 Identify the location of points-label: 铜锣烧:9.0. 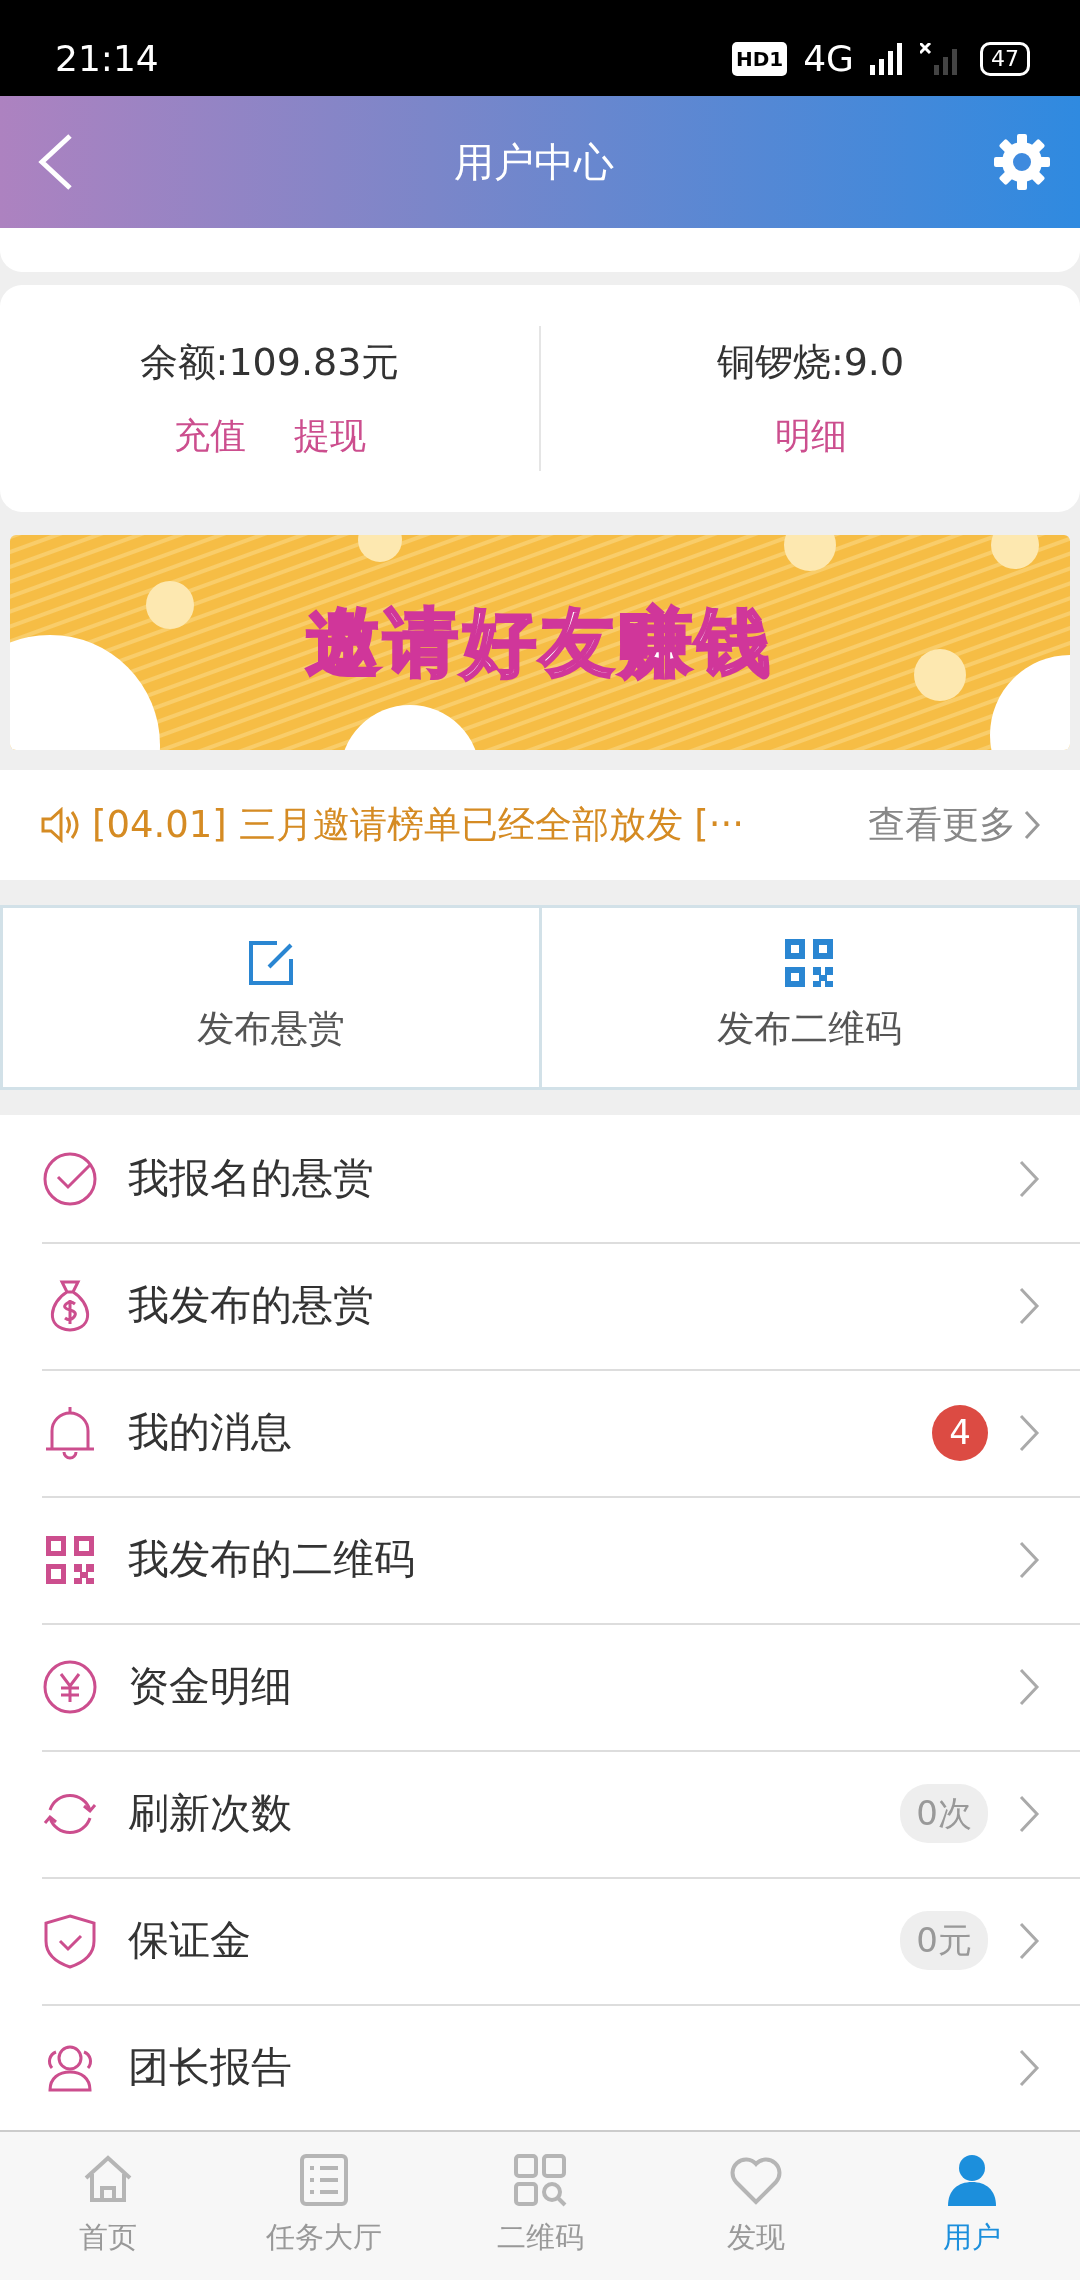
(810, 362).